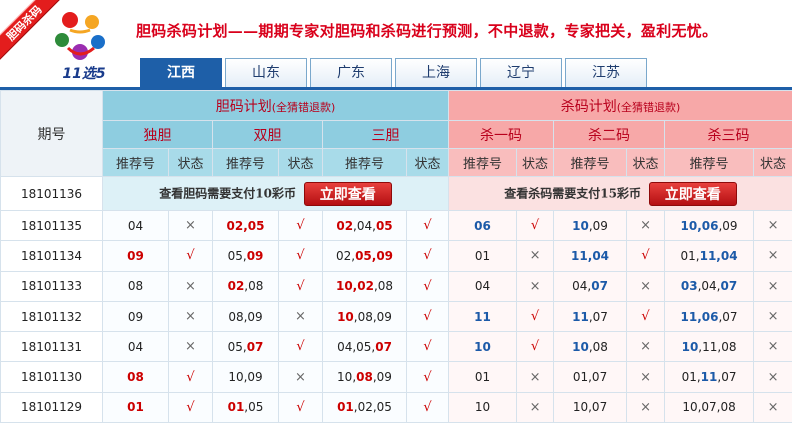 This screenshot has width=792, height=434. What do you see at coordinates (483, 225) in the screenshot?
I see `recommend-number-cell: 06` at bounding box center [483, 225].